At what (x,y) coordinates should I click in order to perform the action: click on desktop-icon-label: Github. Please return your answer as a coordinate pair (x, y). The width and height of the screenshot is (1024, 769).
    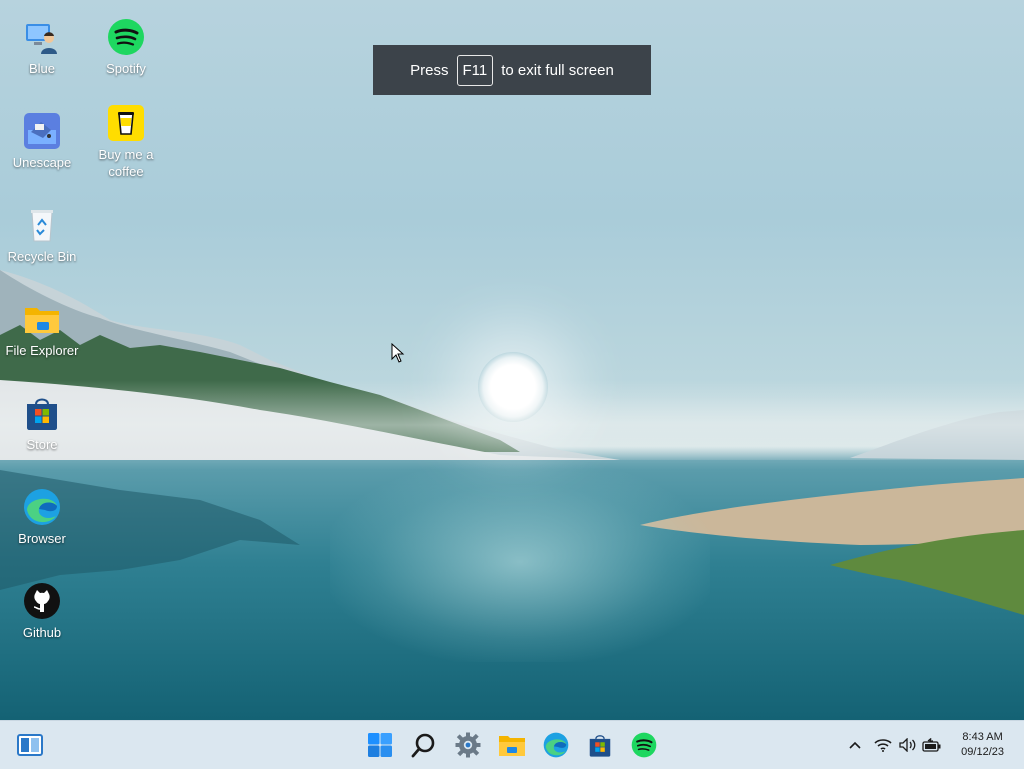
    Looking at the image, I should click on (42, 632).